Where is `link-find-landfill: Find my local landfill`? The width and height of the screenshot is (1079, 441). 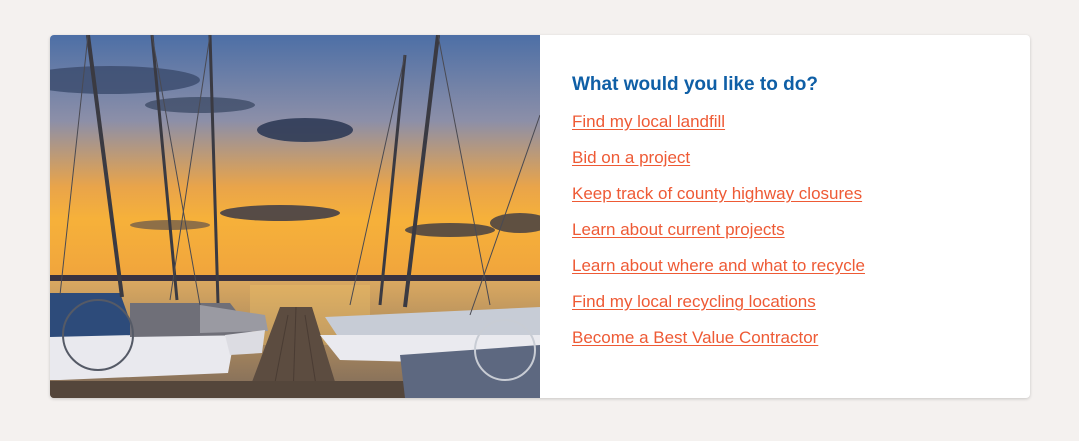 link-find-landfill: Find my local landfill is located at coordinates (648, 121).